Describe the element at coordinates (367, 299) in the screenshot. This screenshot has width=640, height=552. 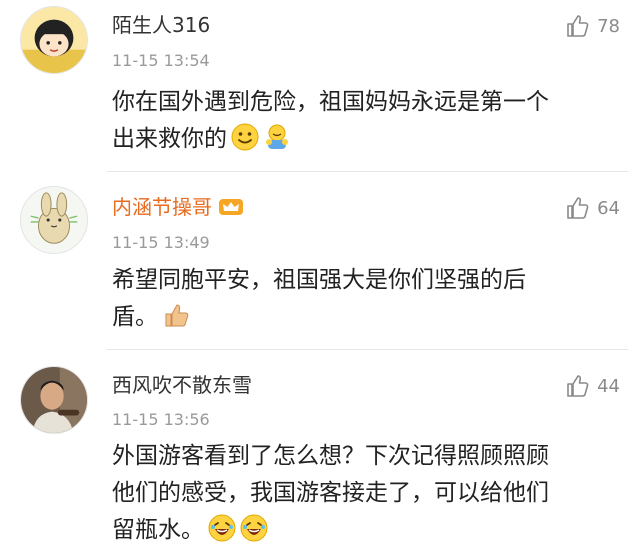
I see `comment-text: 希望同胞平安，祖国强大是你们坚强的后 盾。` at that location.